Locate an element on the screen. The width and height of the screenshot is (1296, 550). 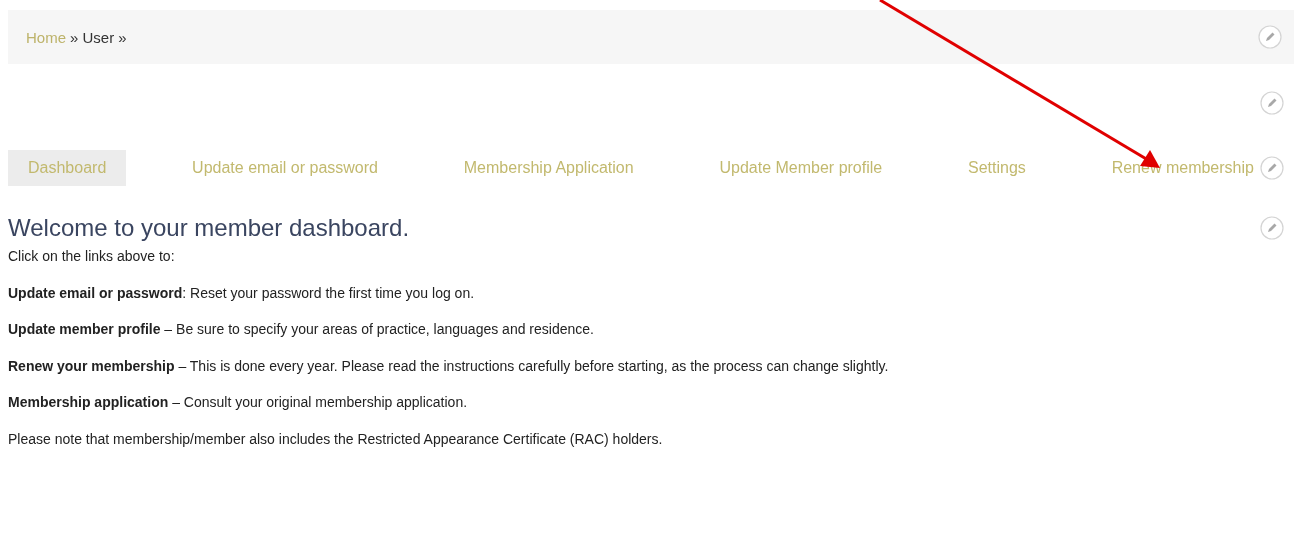
paragraph: Update email or password: Reset your password the first time you log on. is located at coordinates (242, 293).